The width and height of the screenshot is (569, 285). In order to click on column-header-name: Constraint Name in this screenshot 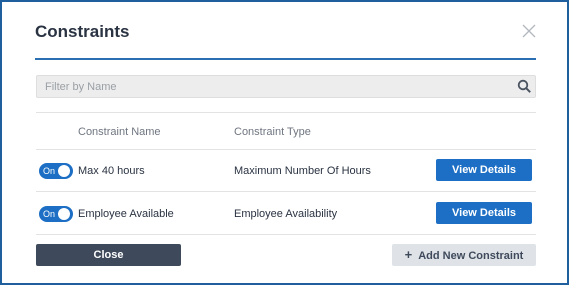, I will do `click(119, 132)`.